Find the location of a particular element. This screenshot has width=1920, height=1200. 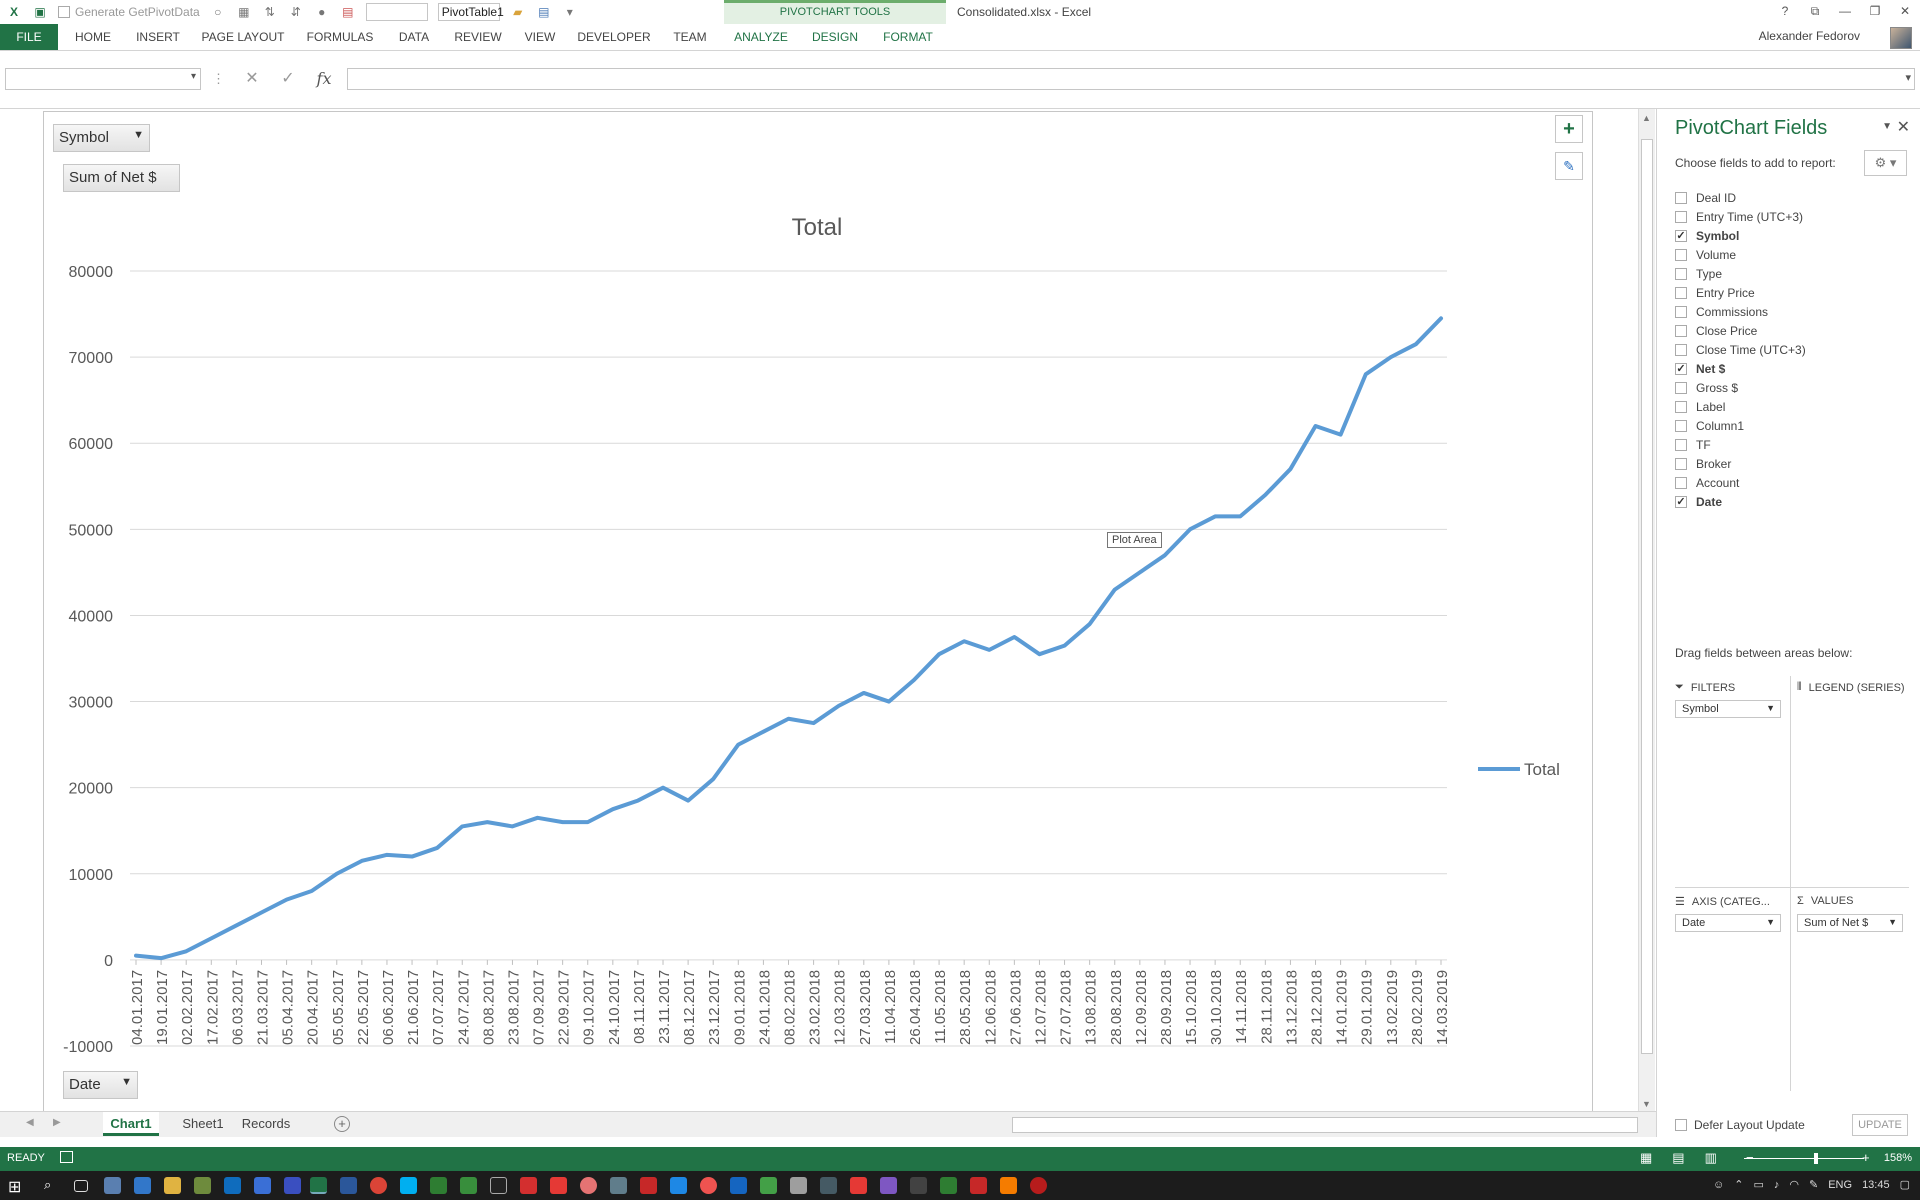

field-symbol: Symbol is located at coordinates (1790, 235).